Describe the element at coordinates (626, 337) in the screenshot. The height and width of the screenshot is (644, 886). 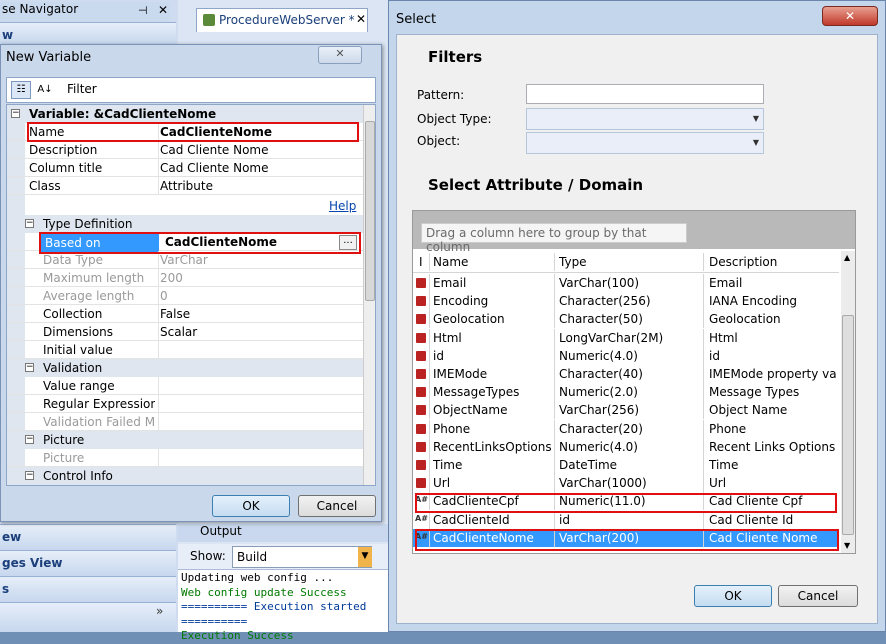
I see `table-row: Html LongVarChar(2M) Html` at that location.